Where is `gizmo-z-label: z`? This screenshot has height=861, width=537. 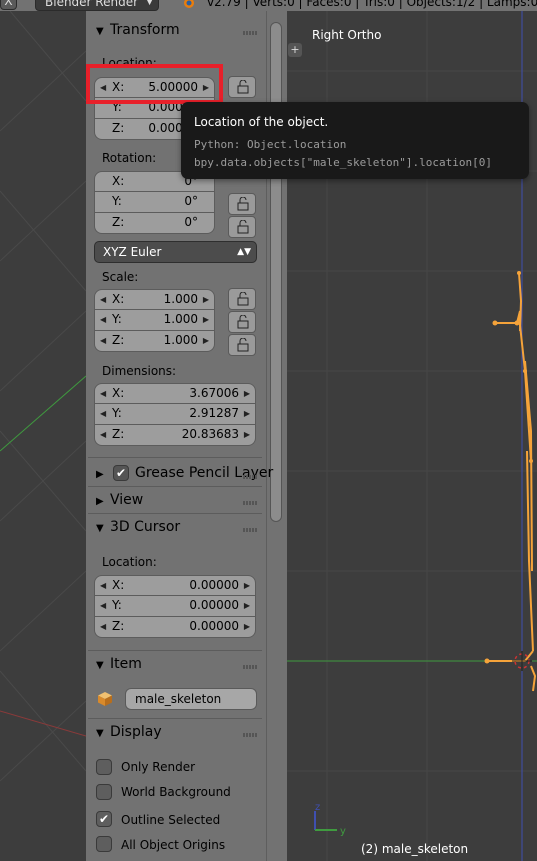
gizmo-z-label: z is located at coordinates (318, 807).